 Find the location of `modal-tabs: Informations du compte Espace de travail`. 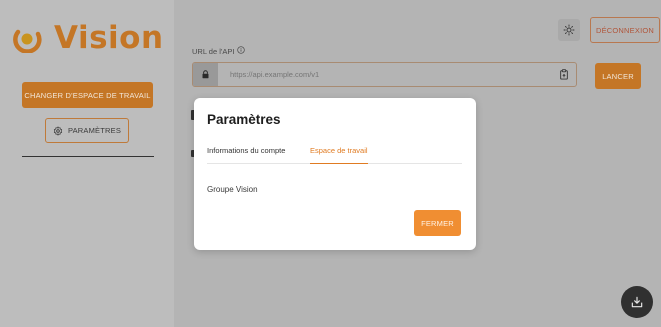

modal-tabs: Informations du compte Espace de travail is located at coordinates (334, 155).